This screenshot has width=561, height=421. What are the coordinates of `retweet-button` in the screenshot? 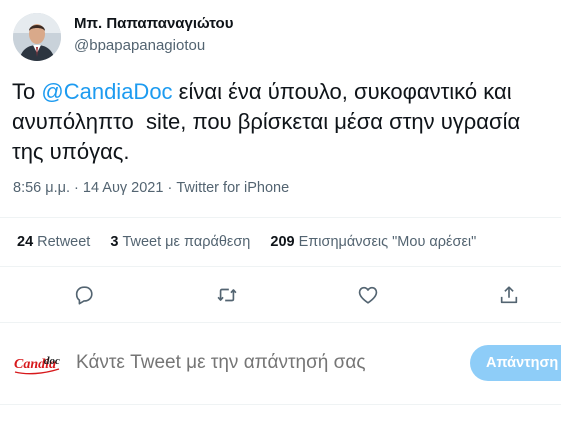 It's located at (227, 295).